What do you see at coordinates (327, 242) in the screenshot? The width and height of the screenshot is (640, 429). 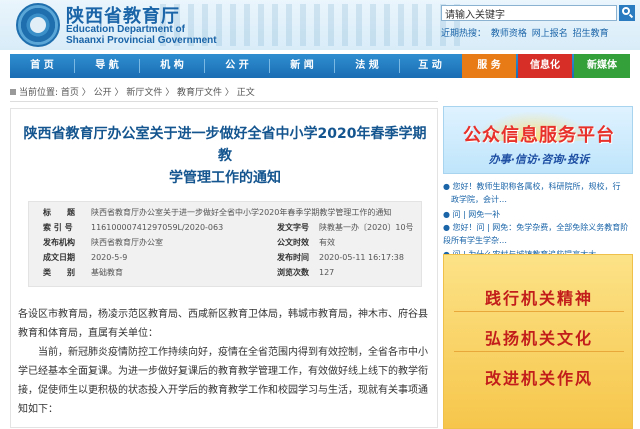 I see `meta-value: 有效` at bounding box center [327, 242].